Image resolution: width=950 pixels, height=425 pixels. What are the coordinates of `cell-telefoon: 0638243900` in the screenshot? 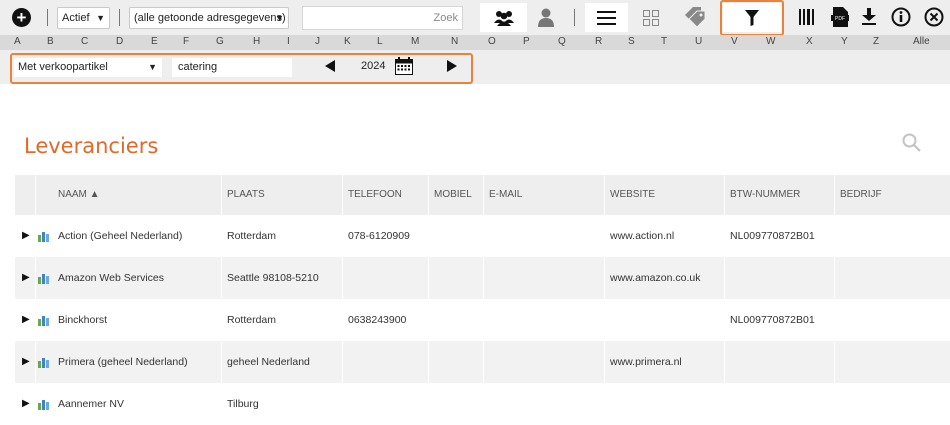 It's located at (377, 320).